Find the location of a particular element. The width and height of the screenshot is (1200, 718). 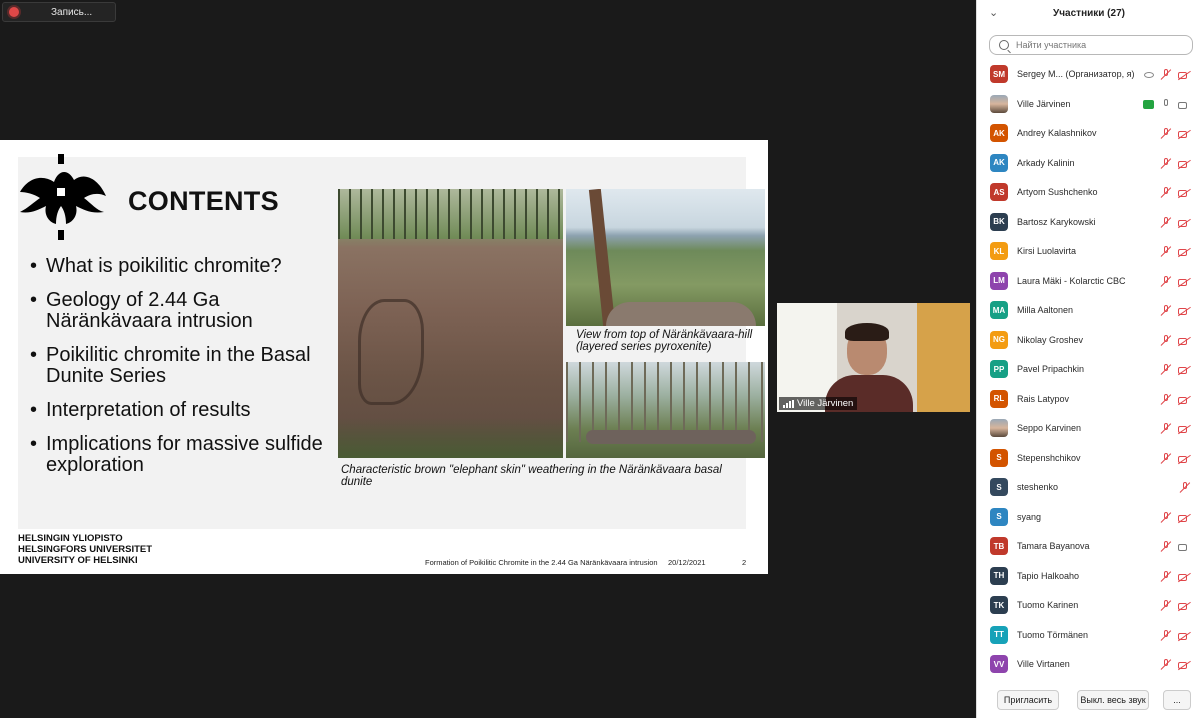

university-name-sv: HELSINGFORS UNIVERSITET is located at coordinates (85, 549).